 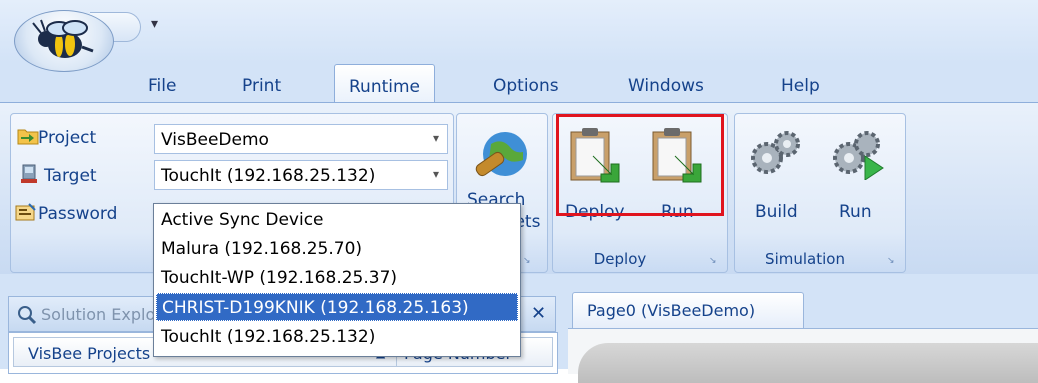 What do you see at coordinates (385, 84) in the screenshot?
I see `tab-runtime: Runtime` at bounding box center [385, 84].